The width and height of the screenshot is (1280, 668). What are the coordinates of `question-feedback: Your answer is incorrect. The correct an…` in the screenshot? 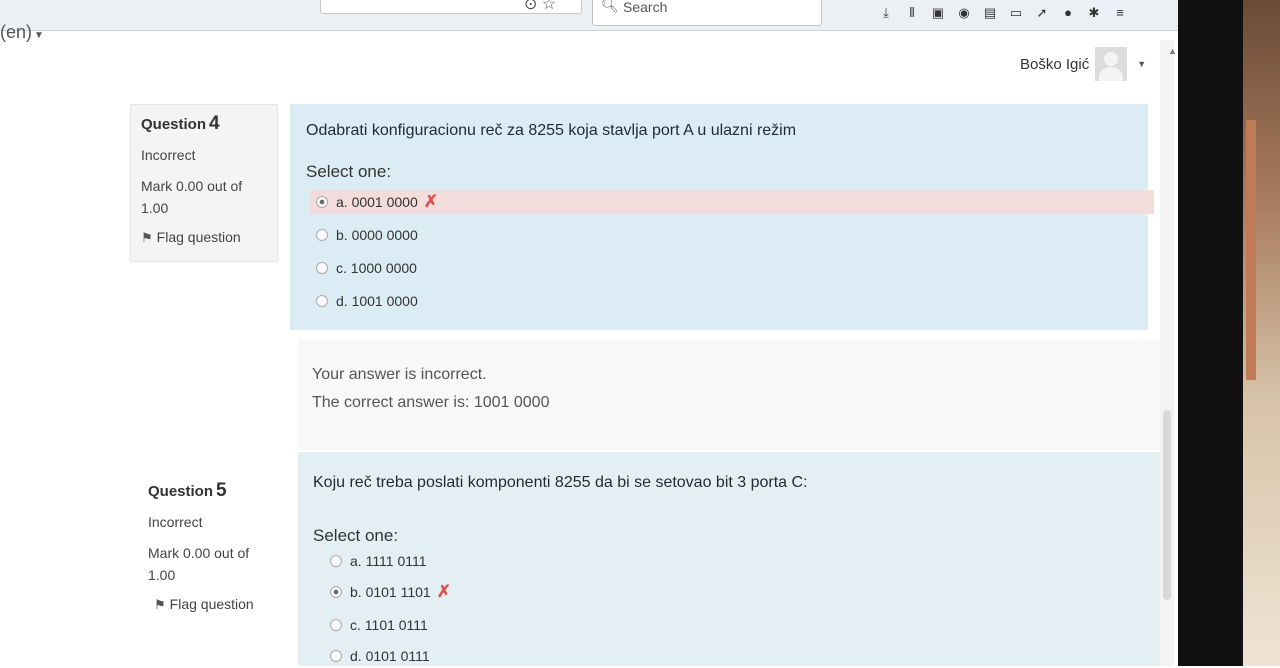 It's located at (729, 395).